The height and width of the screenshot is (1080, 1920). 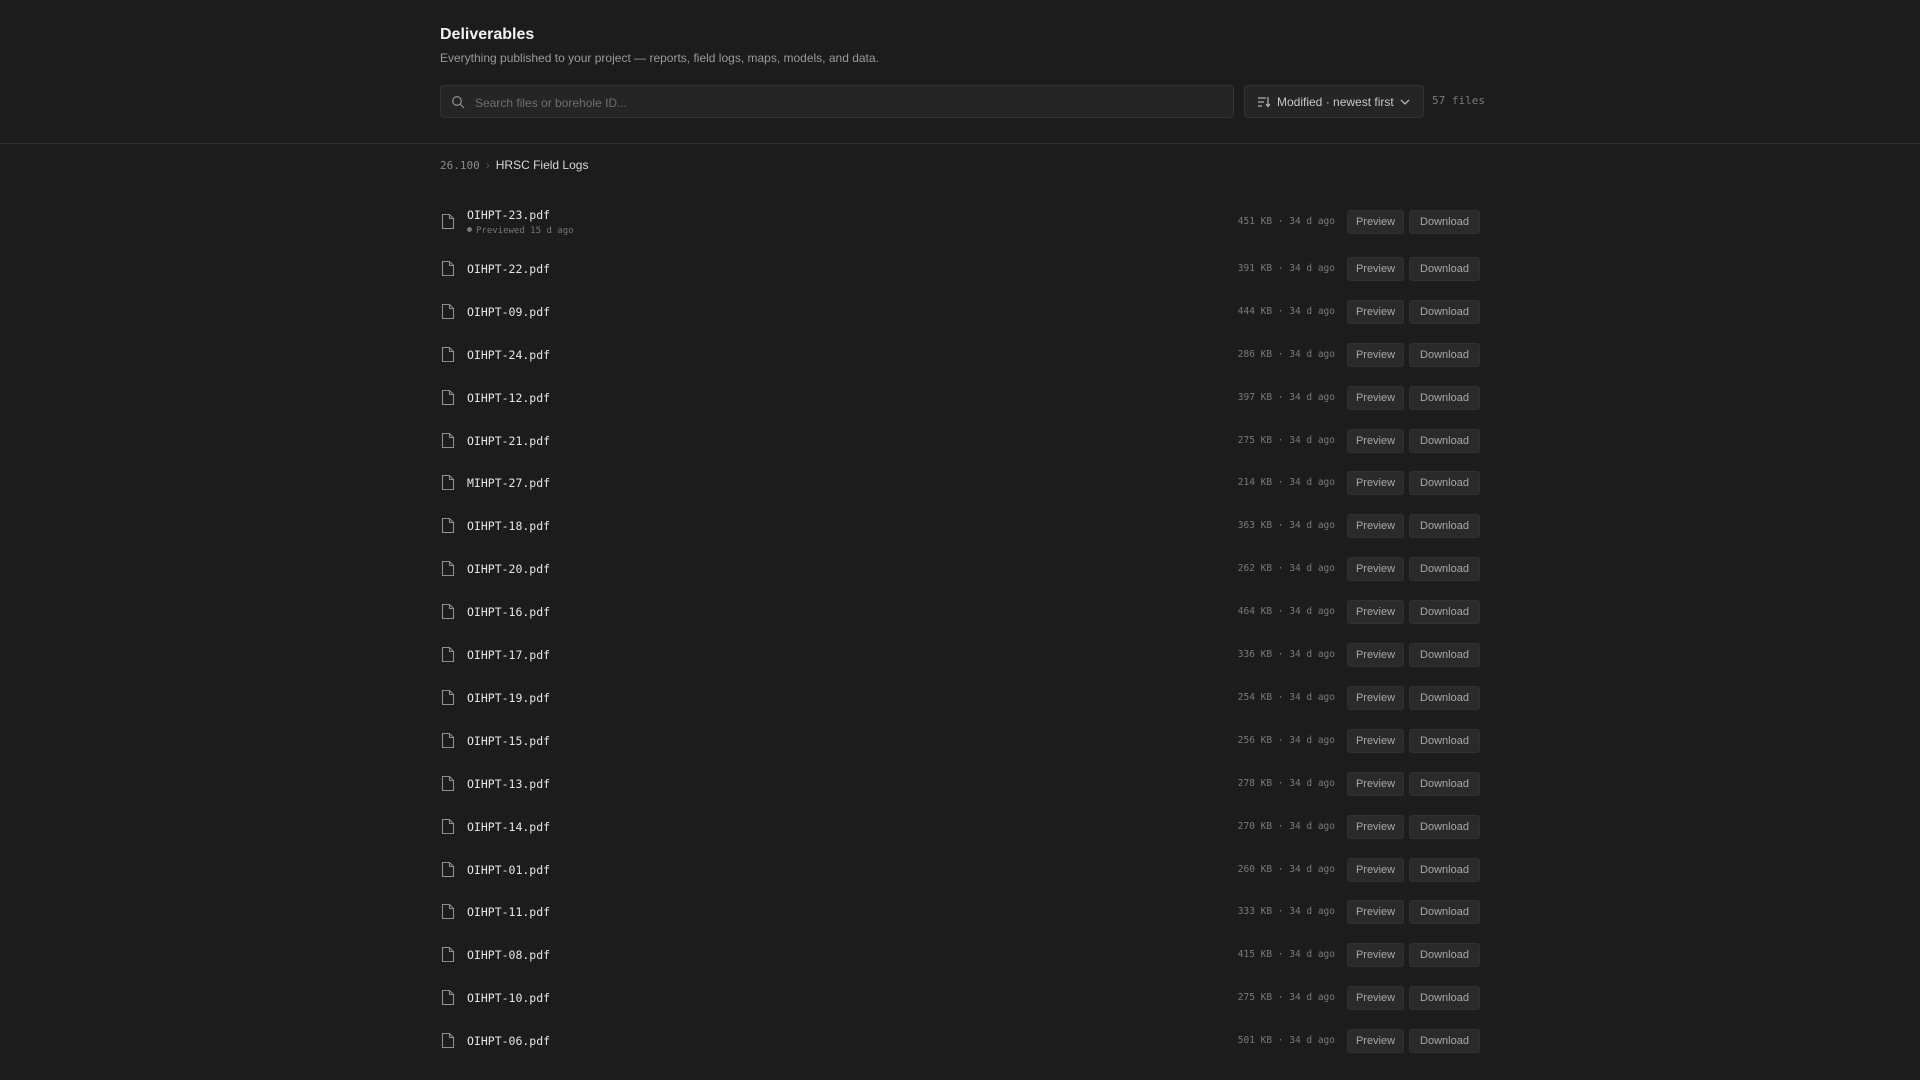 What do you see at coordinates (508, 1041) in the screenshot?
I see `file-name: OIHPT-06.pdf` at bounding box center [508, 1041].